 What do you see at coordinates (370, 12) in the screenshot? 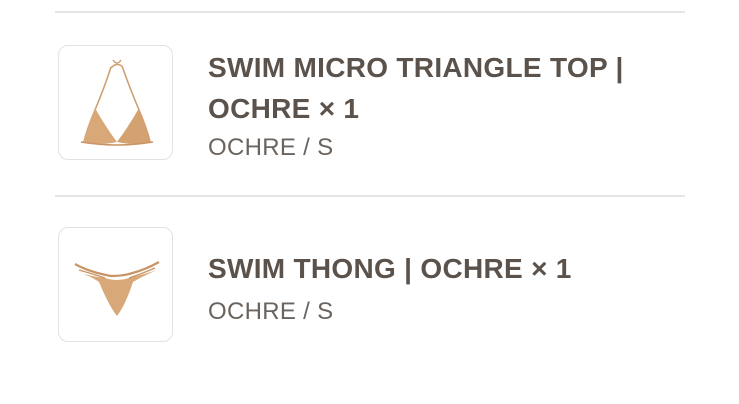
I see `top-divider` at bounding box center [370, 12].